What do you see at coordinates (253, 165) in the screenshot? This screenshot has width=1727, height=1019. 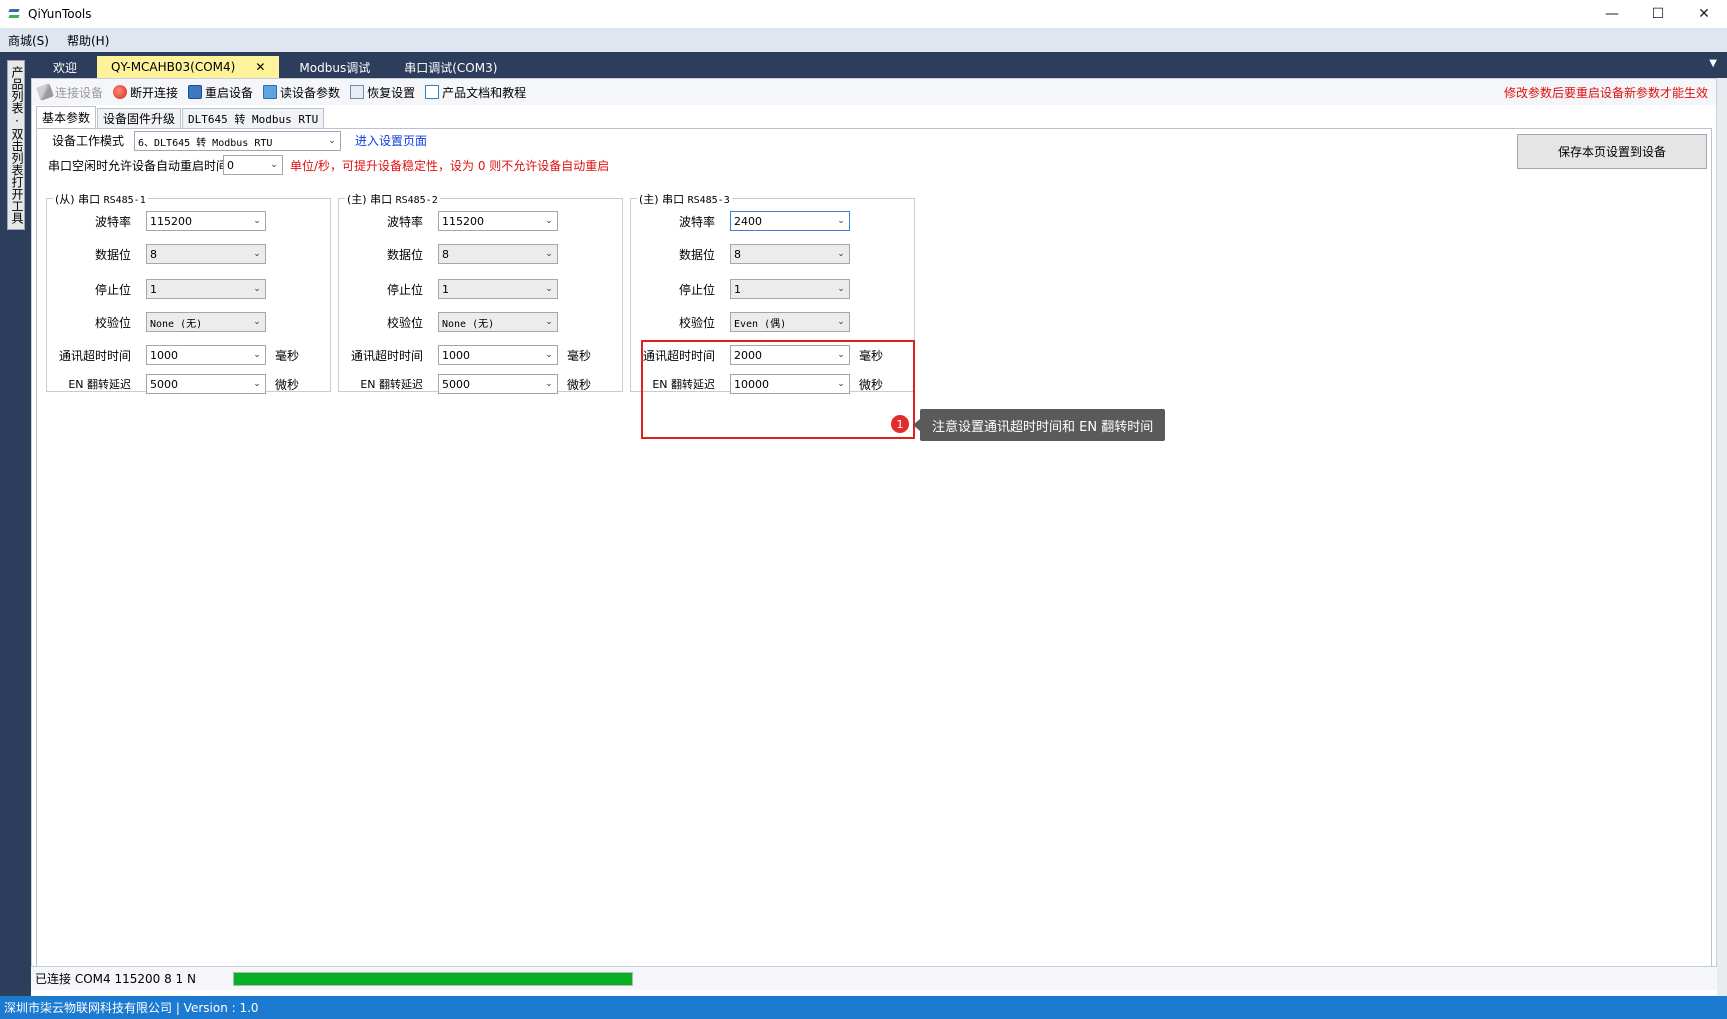 I see `idle-restart-select: 0 ⌄` at bounding box center [253, 165].